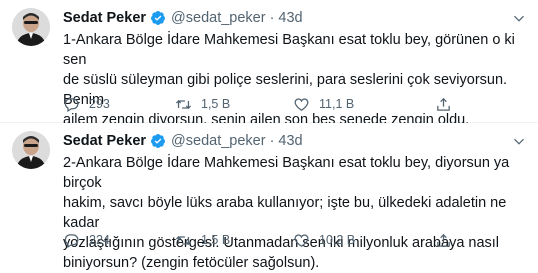 Image resolution: width=538 pixels, height=273 pixels. Describe the element at coordinates (273, 241) in the screenshot. I see `tweet-actions: 224 1,5 B 10,2 B` at that location.